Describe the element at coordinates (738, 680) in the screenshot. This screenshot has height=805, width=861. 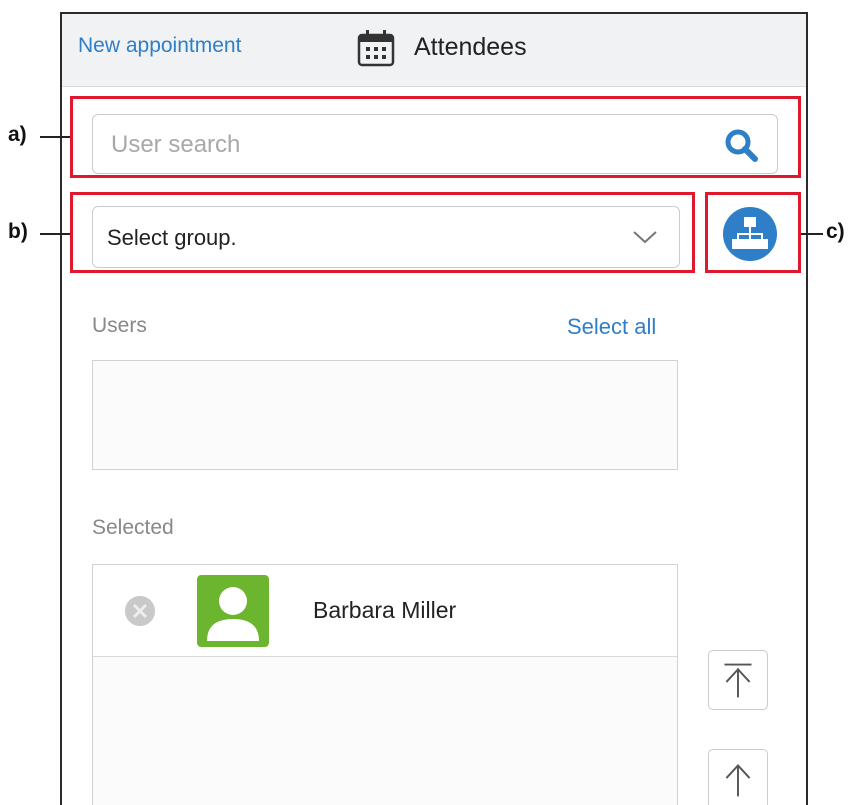
I see `move-top-icon` at that location.